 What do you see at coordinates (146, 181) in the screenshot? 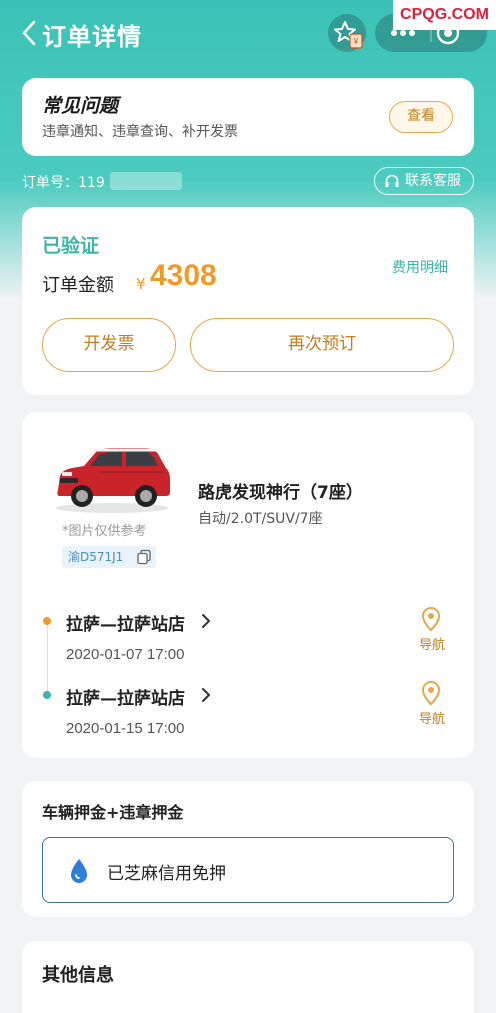
I see `order-number-mask` at bounding box center [146, 181].